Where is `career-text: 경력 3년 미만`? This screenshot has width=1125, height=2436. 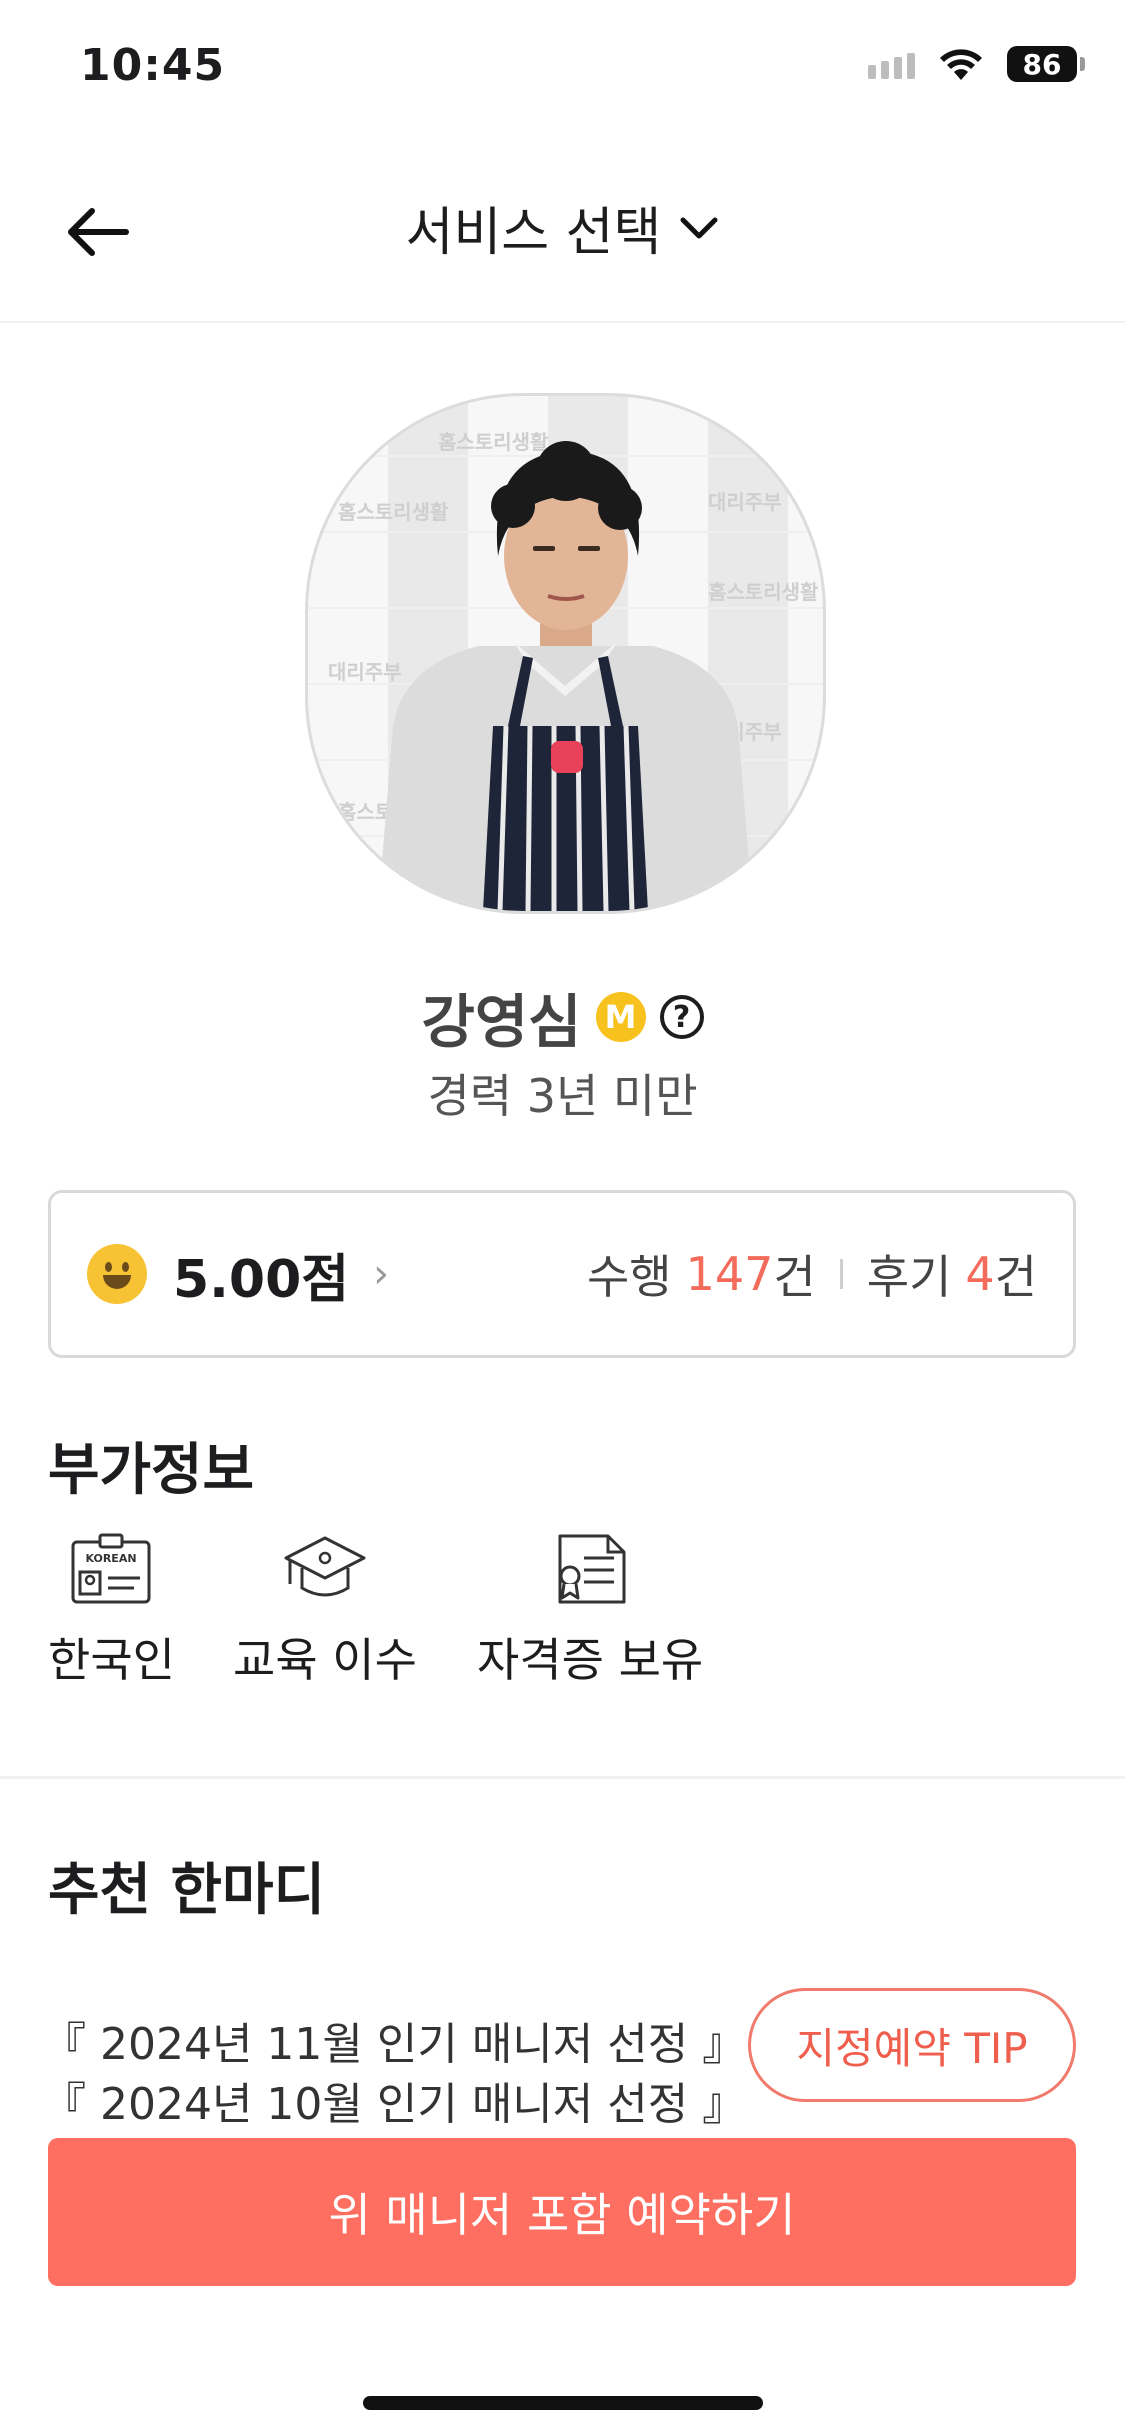 career-text: 경력 3년 미만 is located at coordinates (562, 1096).